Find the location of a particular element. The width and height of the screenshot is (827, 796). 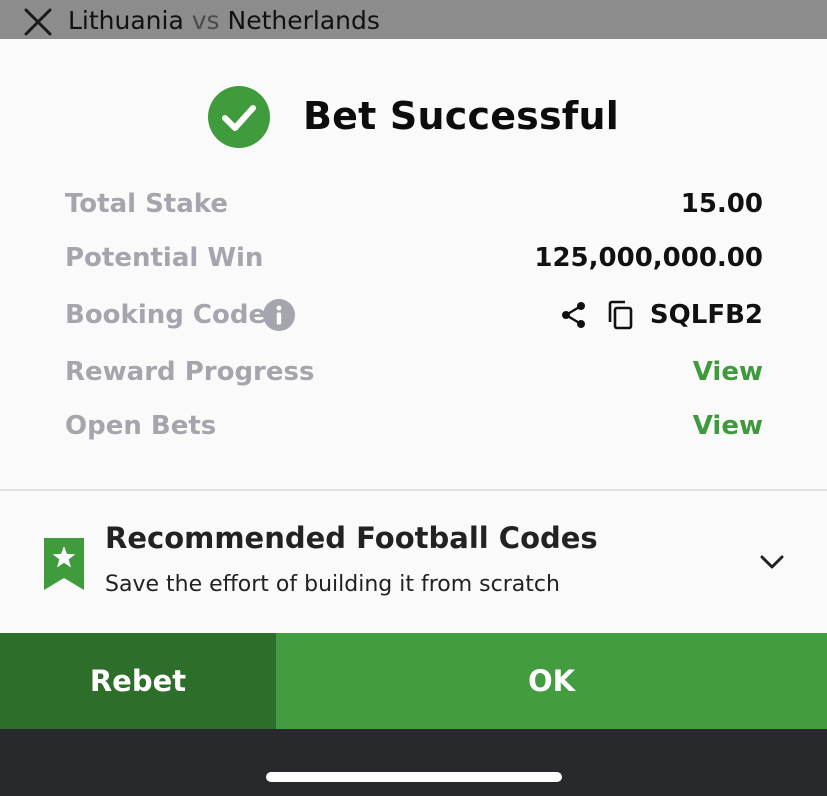

booking-code-label: Booking Code is located at coordinates (166, 315).